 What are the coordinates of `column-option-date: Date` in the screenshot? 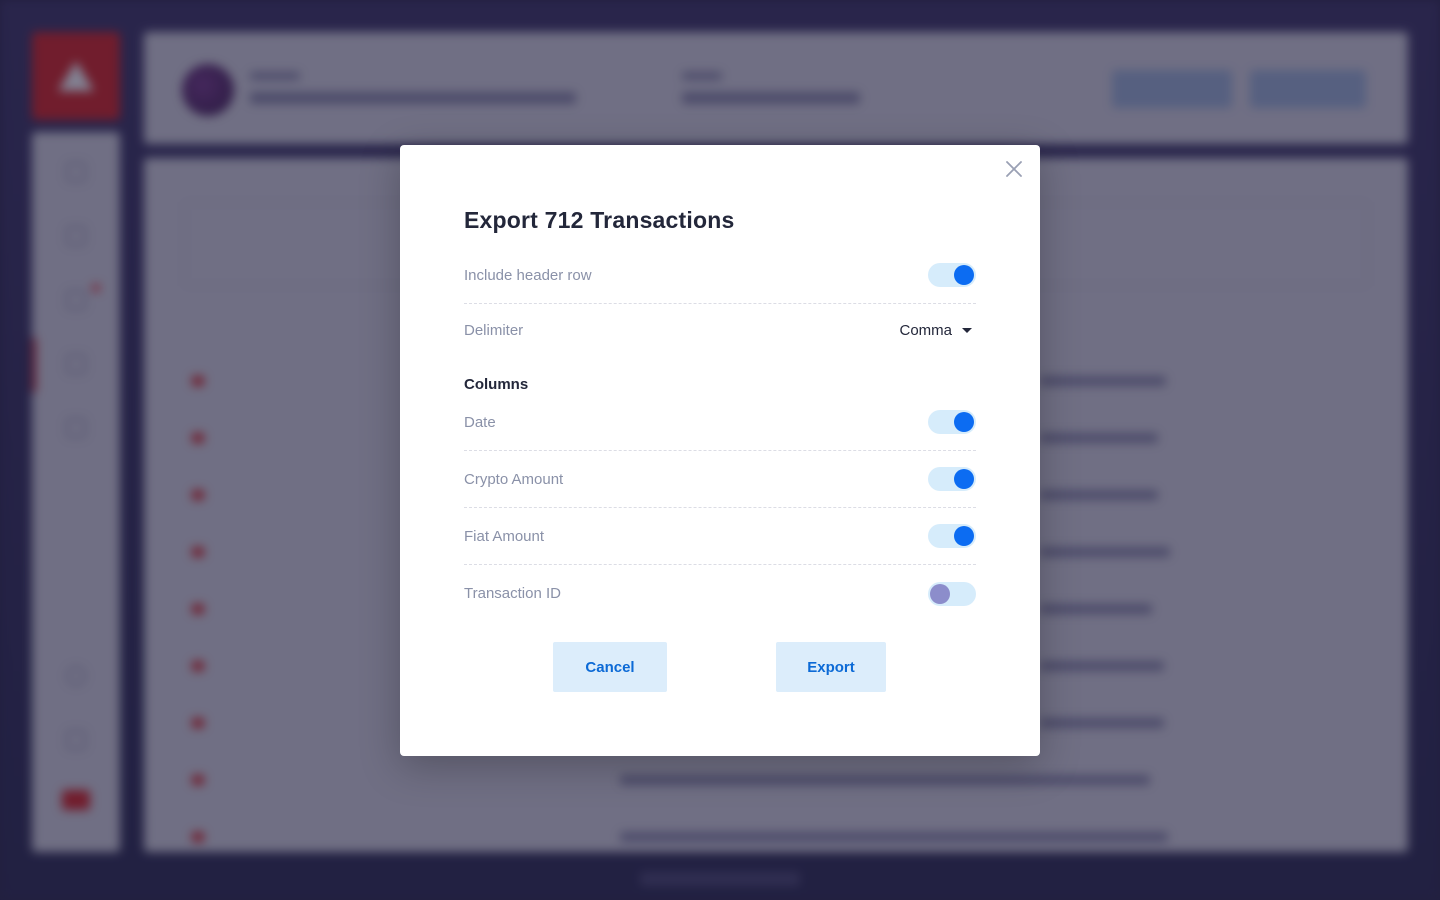 It's located at (720, 422).